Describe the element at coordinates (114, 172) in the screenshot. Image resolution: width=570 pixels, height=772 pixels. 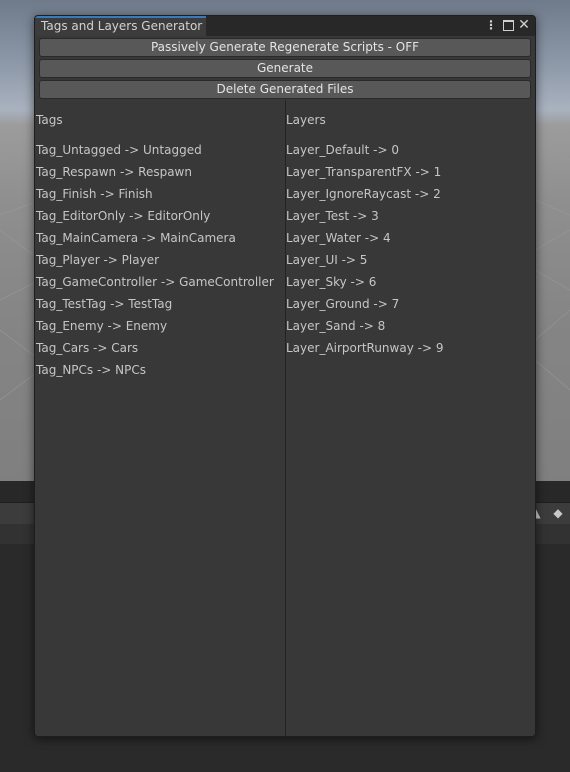
I see `tag-entry: Tag_Respawn -> Respawn` at that location.